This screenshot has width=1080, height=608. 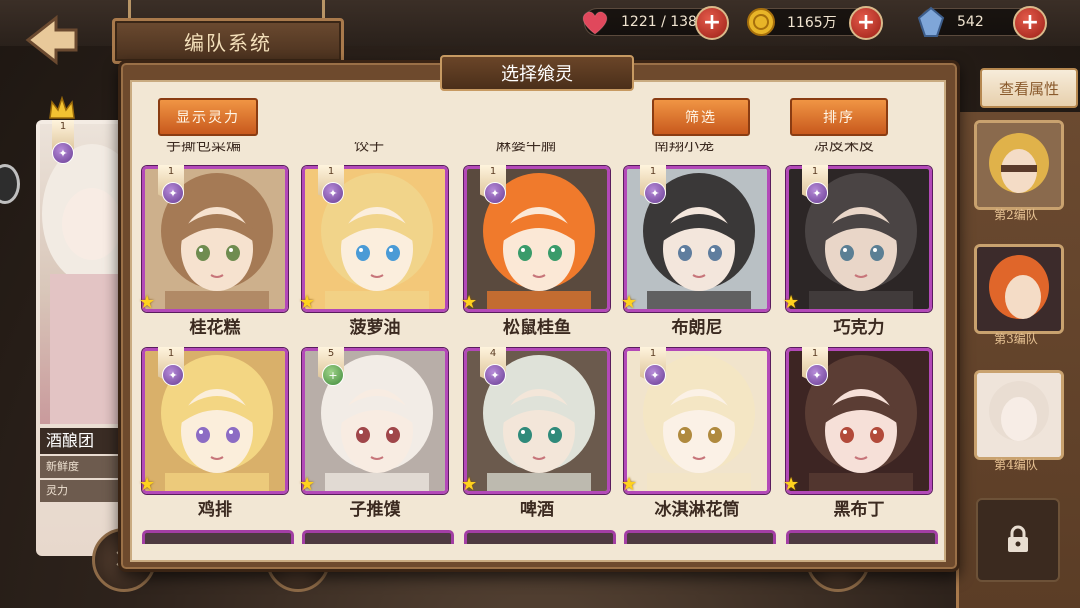 What do you see at coordinates (931, 21) in the screenshot?
I see `crystal-gem-icon` at bounding box center [931, 21].